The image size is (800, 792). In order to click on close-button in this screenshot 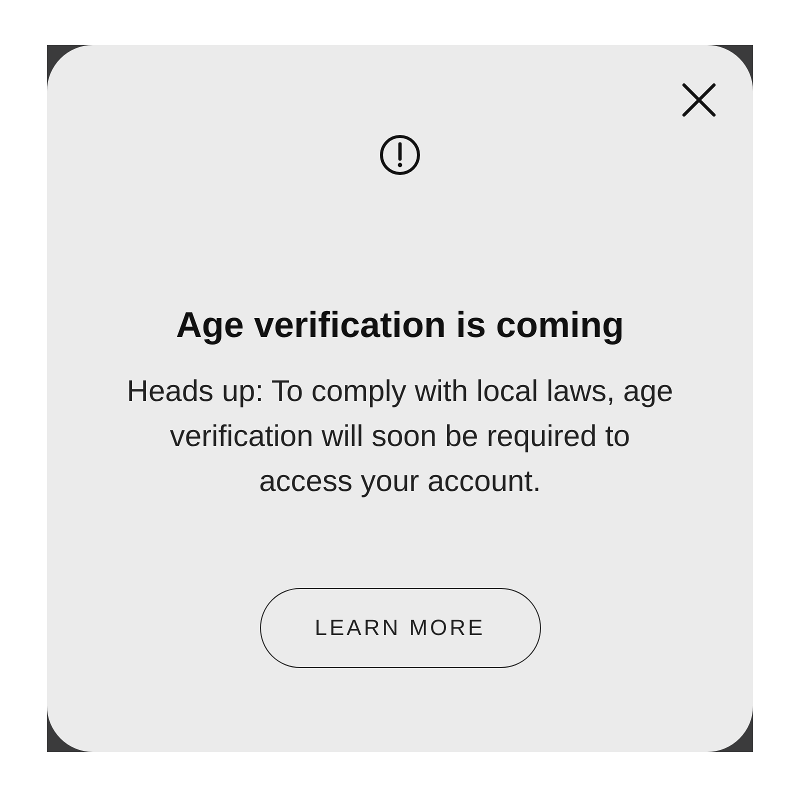, I will do `click(699, 100)`.